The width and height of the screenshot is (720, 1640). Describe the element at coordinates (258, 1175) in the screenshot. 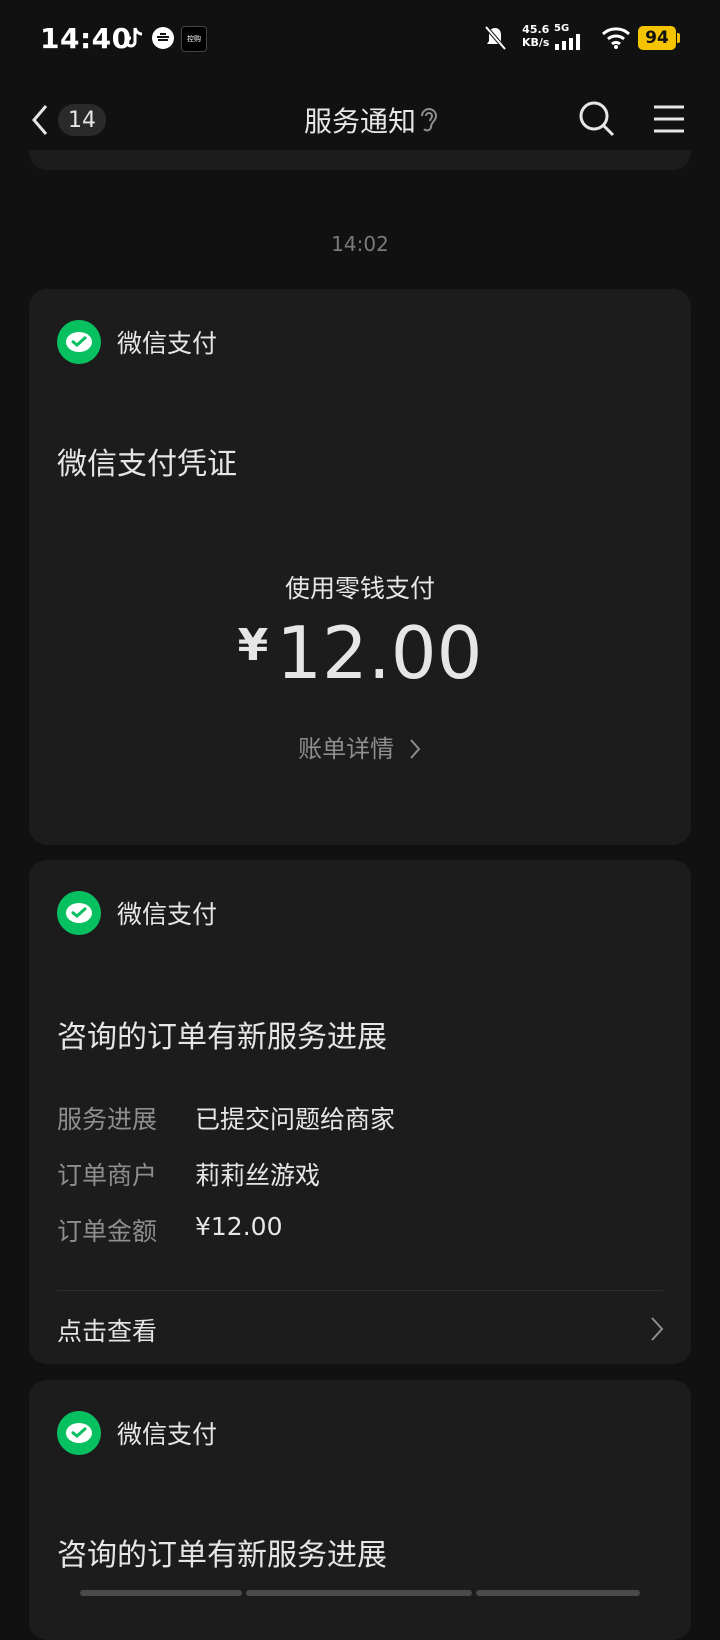

I see `row-value: 莉莉丝游戏` at that location.